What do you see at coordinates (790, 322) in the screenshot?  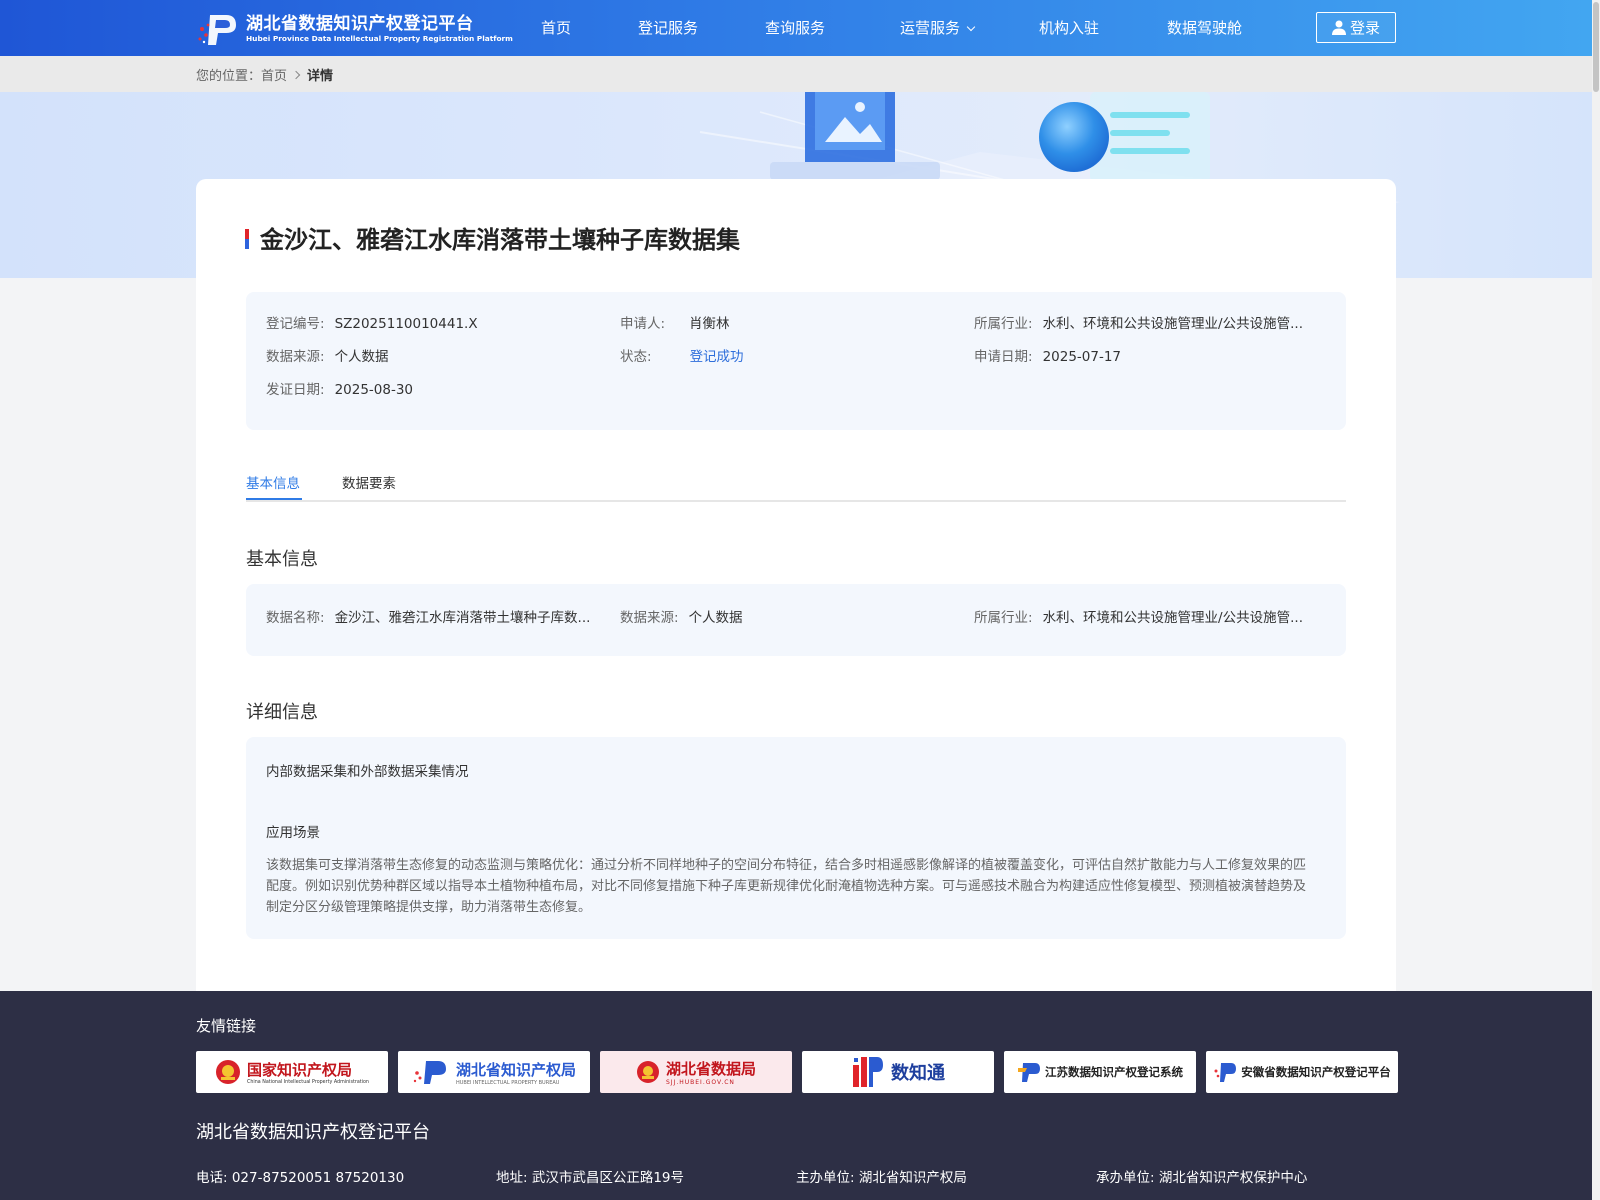 I see `field-applicant: 申请人: 肖衡林` at bounding box center [790, 322].